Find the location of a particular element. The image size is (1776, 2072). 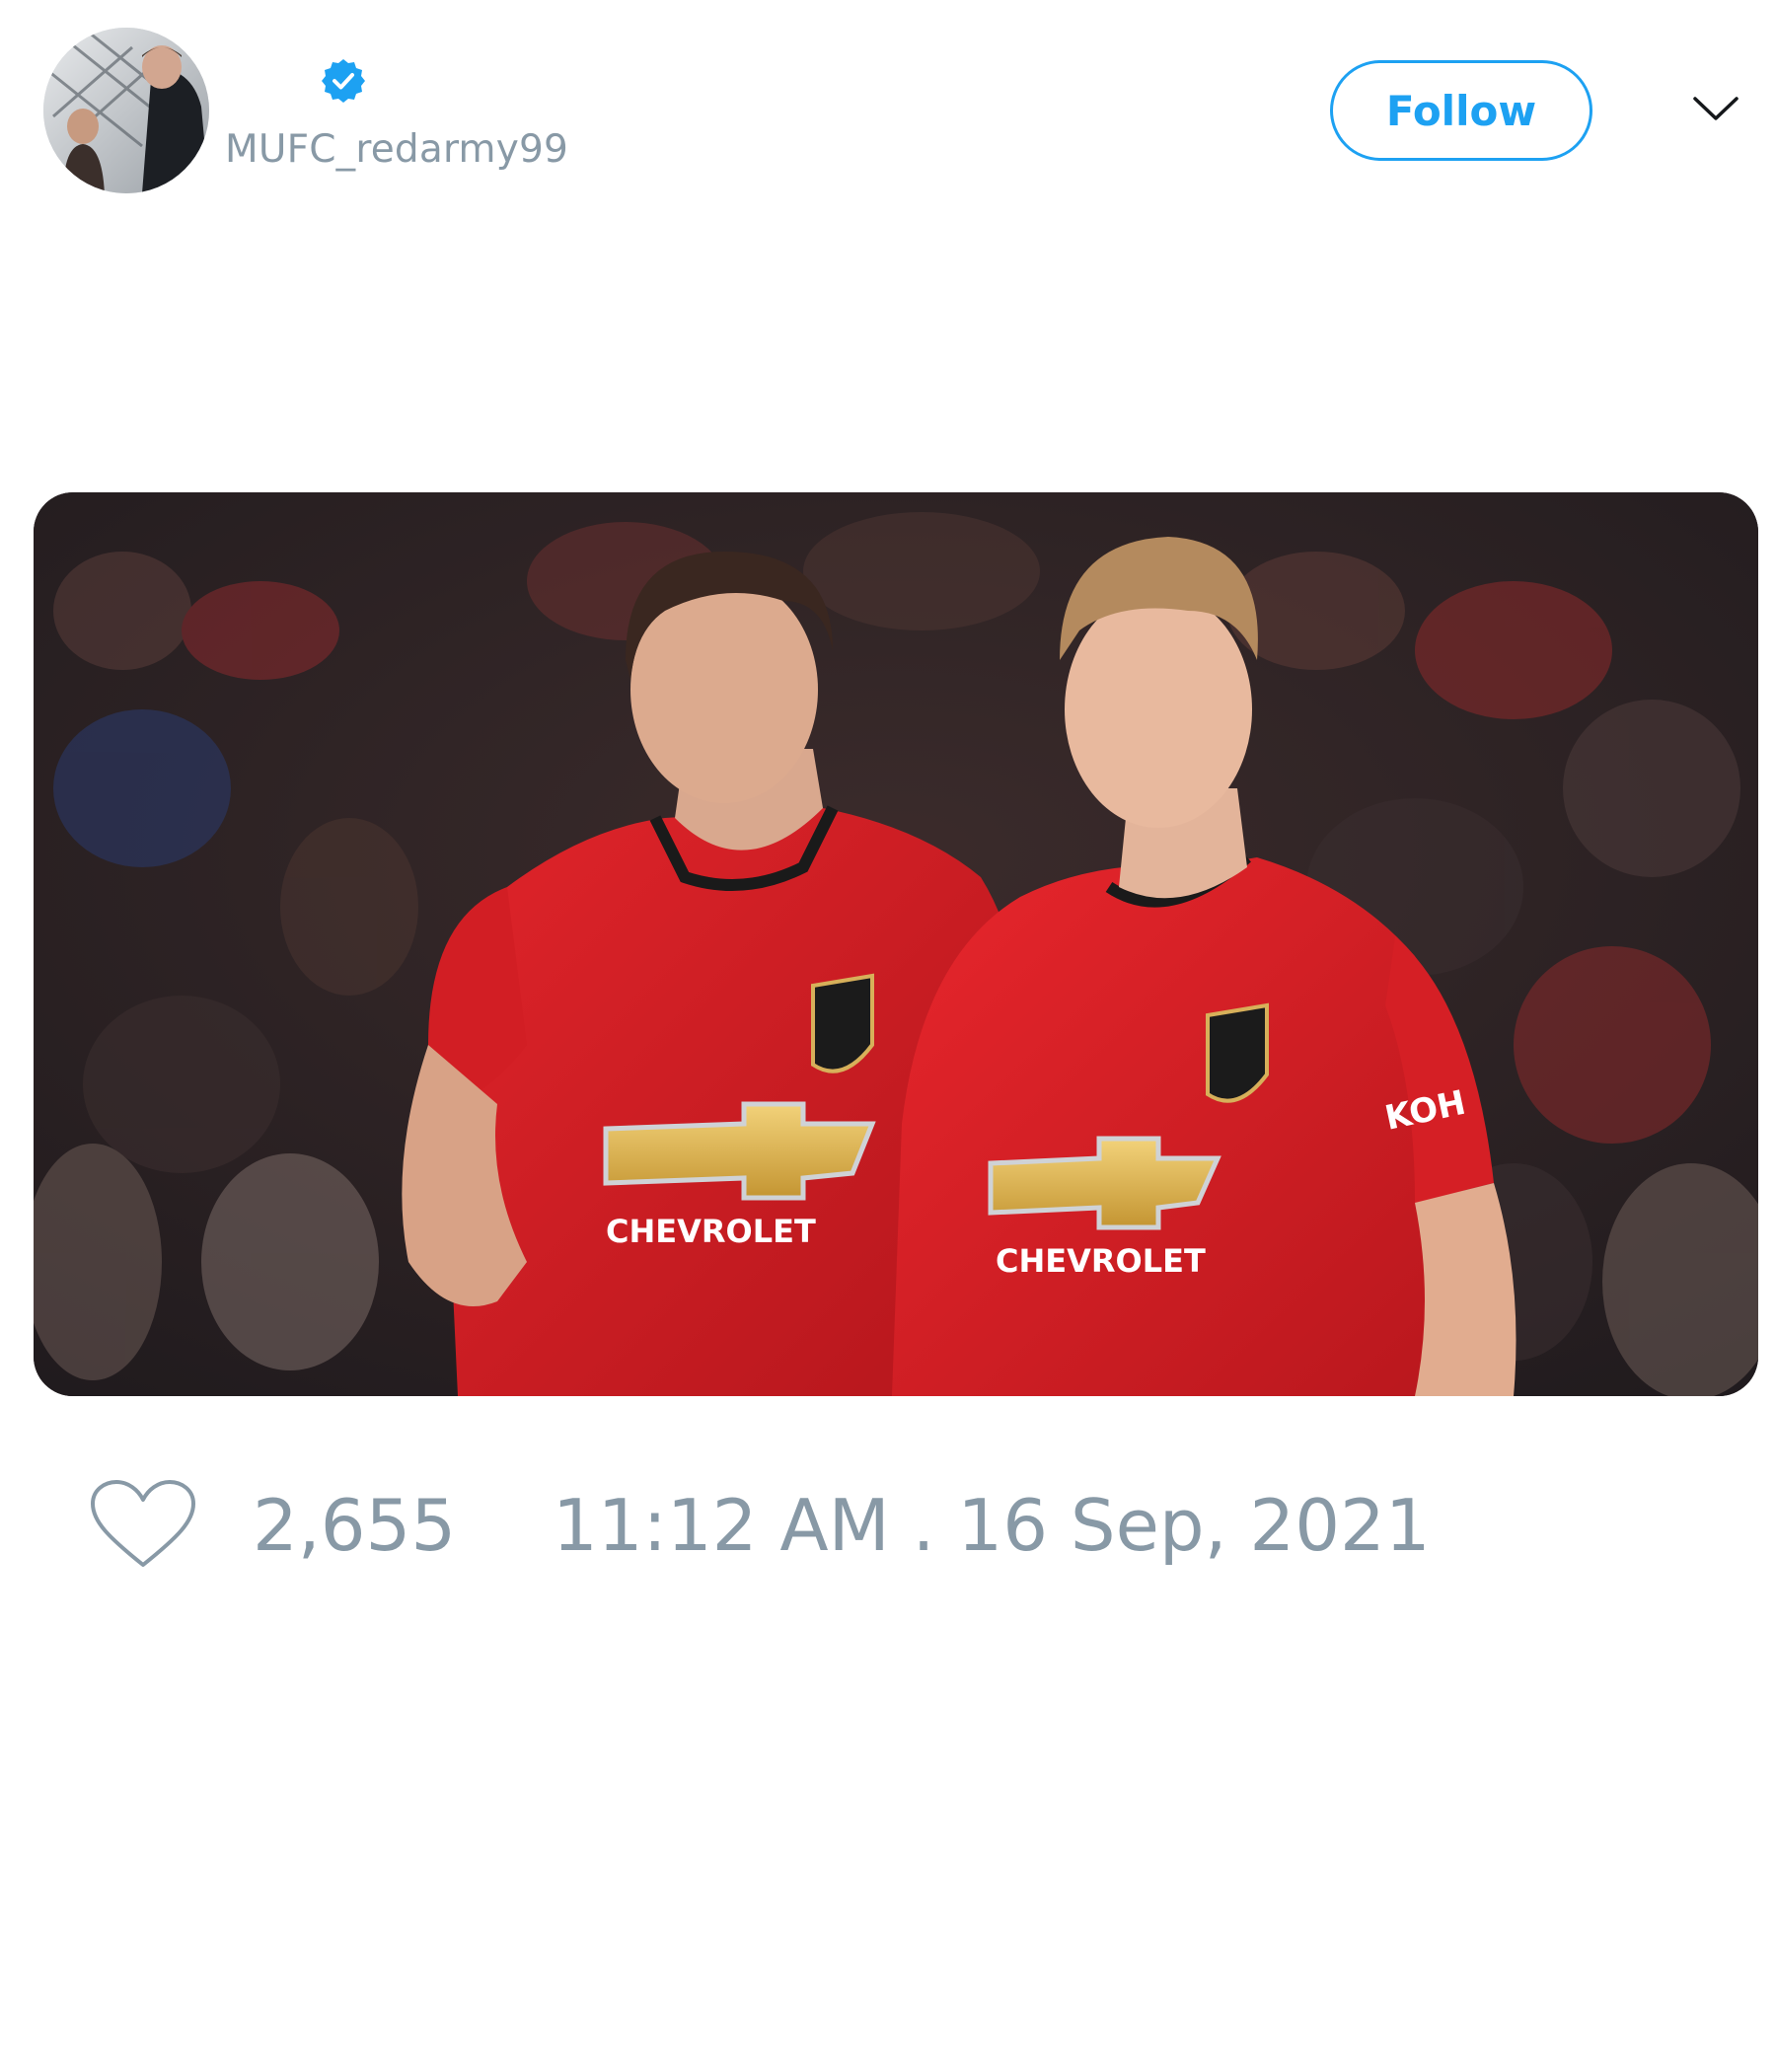

heart-outline-icon is located at coordinates (143, 1525).